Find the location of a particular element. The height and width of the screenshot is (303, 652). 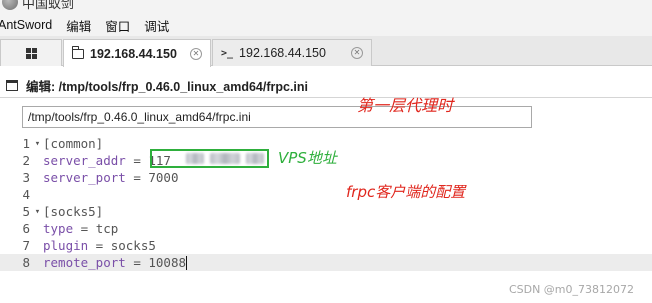

menu-debug: 调试 is located at coordinates (156, 25).